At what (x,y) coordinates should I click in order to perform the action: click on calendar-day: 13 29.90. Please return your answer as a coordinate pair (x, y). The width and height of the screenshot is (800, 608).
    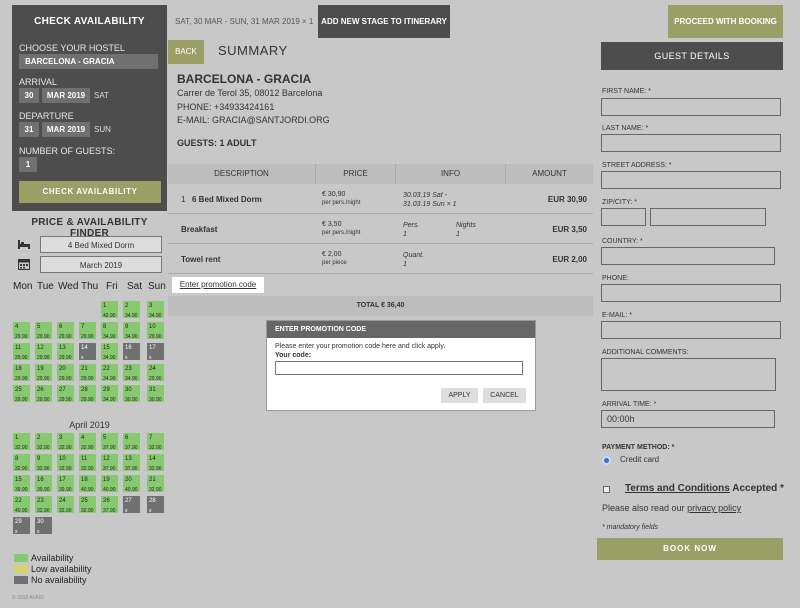
    Looking at the image, I should click on (65, 351).